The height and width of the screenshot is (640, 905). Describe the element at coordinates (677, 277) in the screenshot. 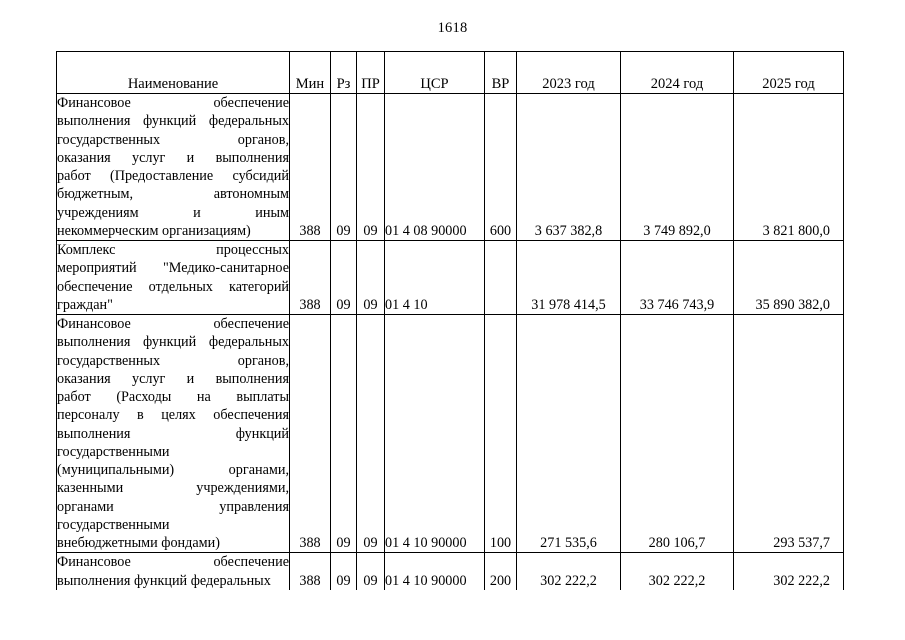

I see `cell-year-2024: 33 746 743,9` at that location.